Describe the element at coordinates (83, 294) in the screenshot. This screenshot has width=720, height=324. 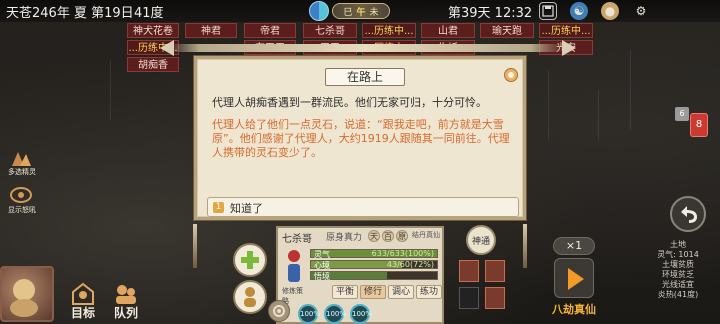
I see `target-icon` at that location.